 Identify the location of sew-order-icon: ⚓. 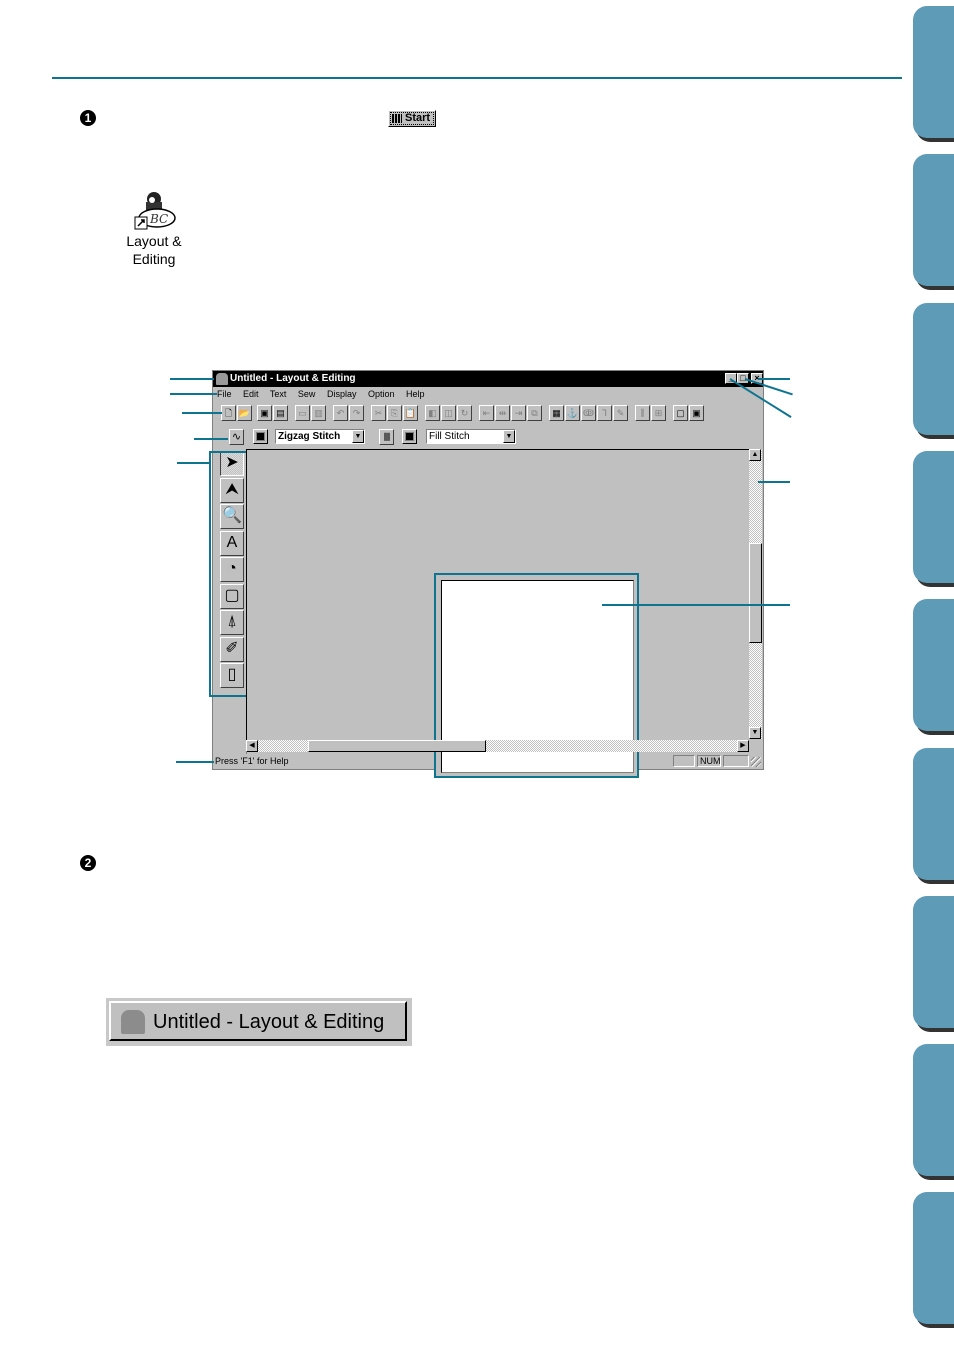
(572, 413).